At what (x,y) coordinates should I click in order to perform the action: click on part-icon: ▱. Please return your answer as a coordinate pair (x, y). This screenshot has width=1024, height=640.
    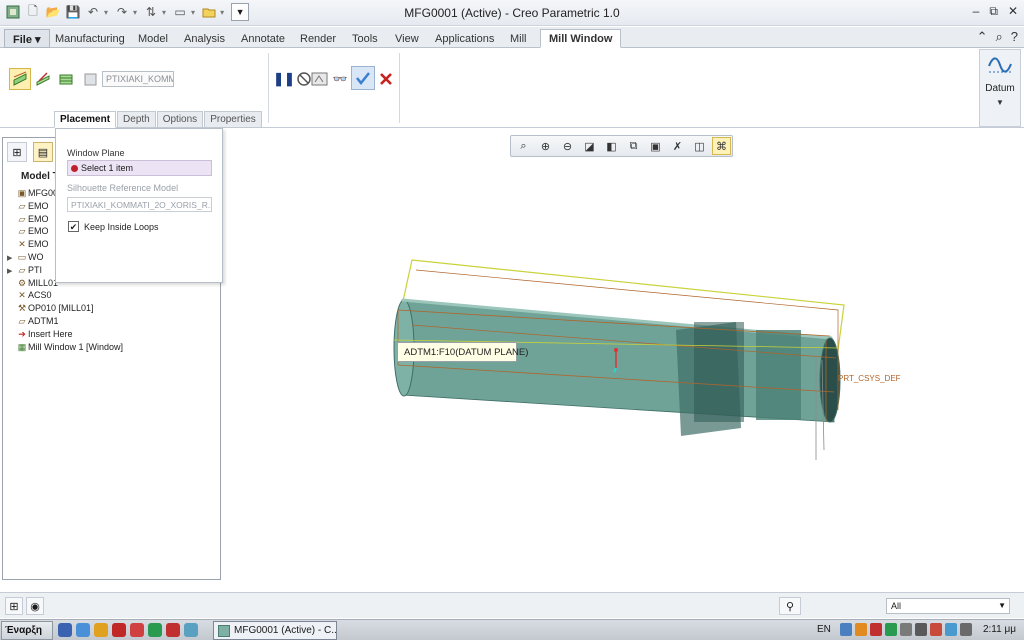
    Looking at the image, I should click on (22, 269).